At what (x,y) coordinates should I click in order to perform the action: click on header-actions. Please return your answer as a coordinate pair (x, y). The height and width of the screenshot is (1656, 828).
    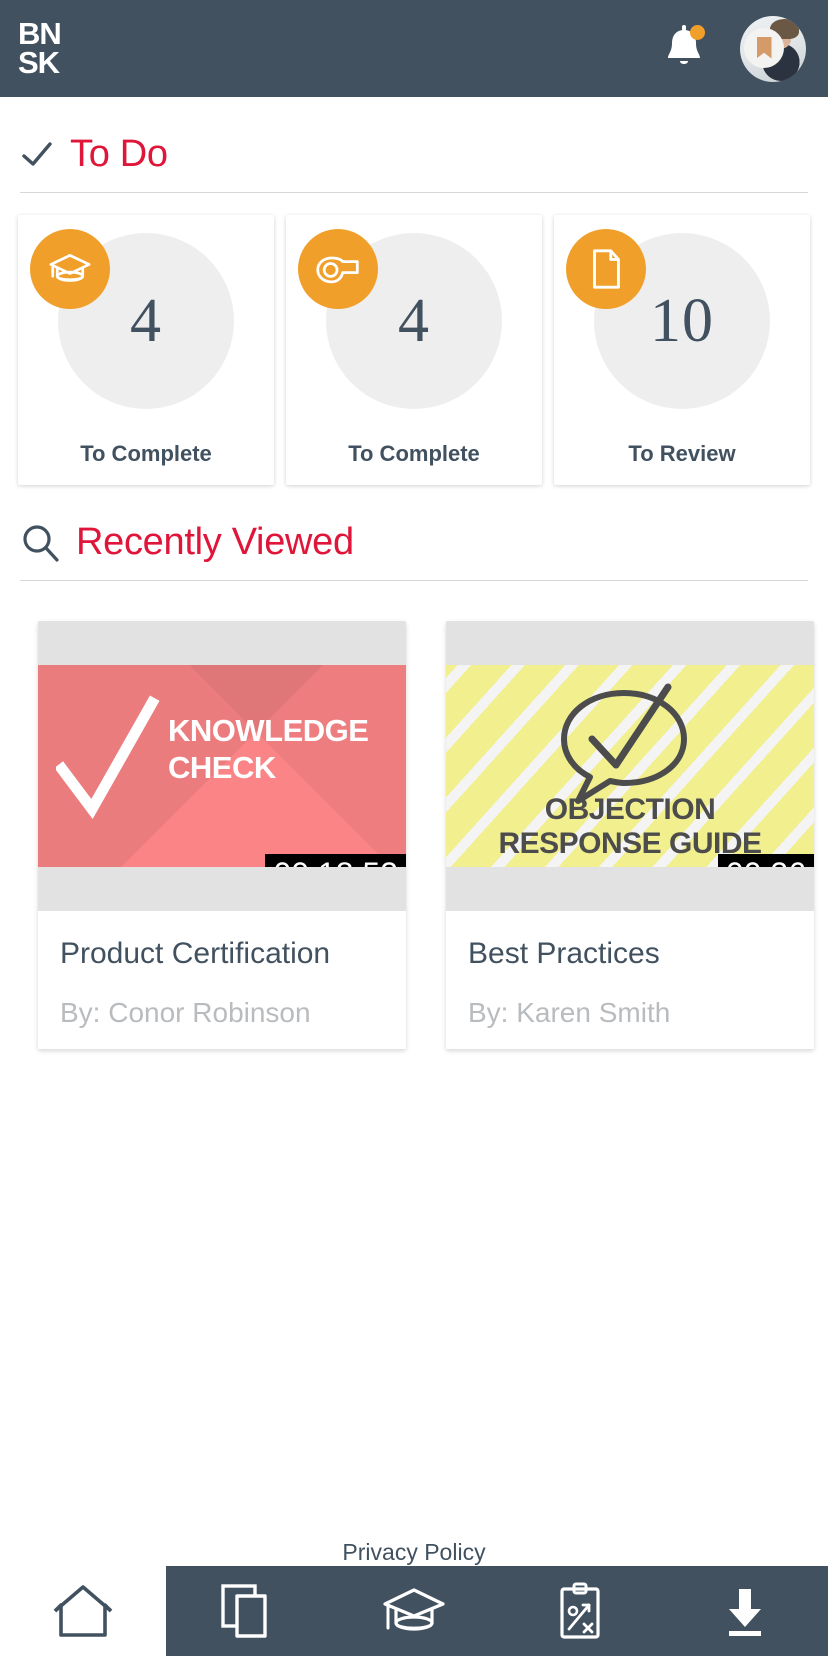
    Looking at the image, I should click on (734, 48).